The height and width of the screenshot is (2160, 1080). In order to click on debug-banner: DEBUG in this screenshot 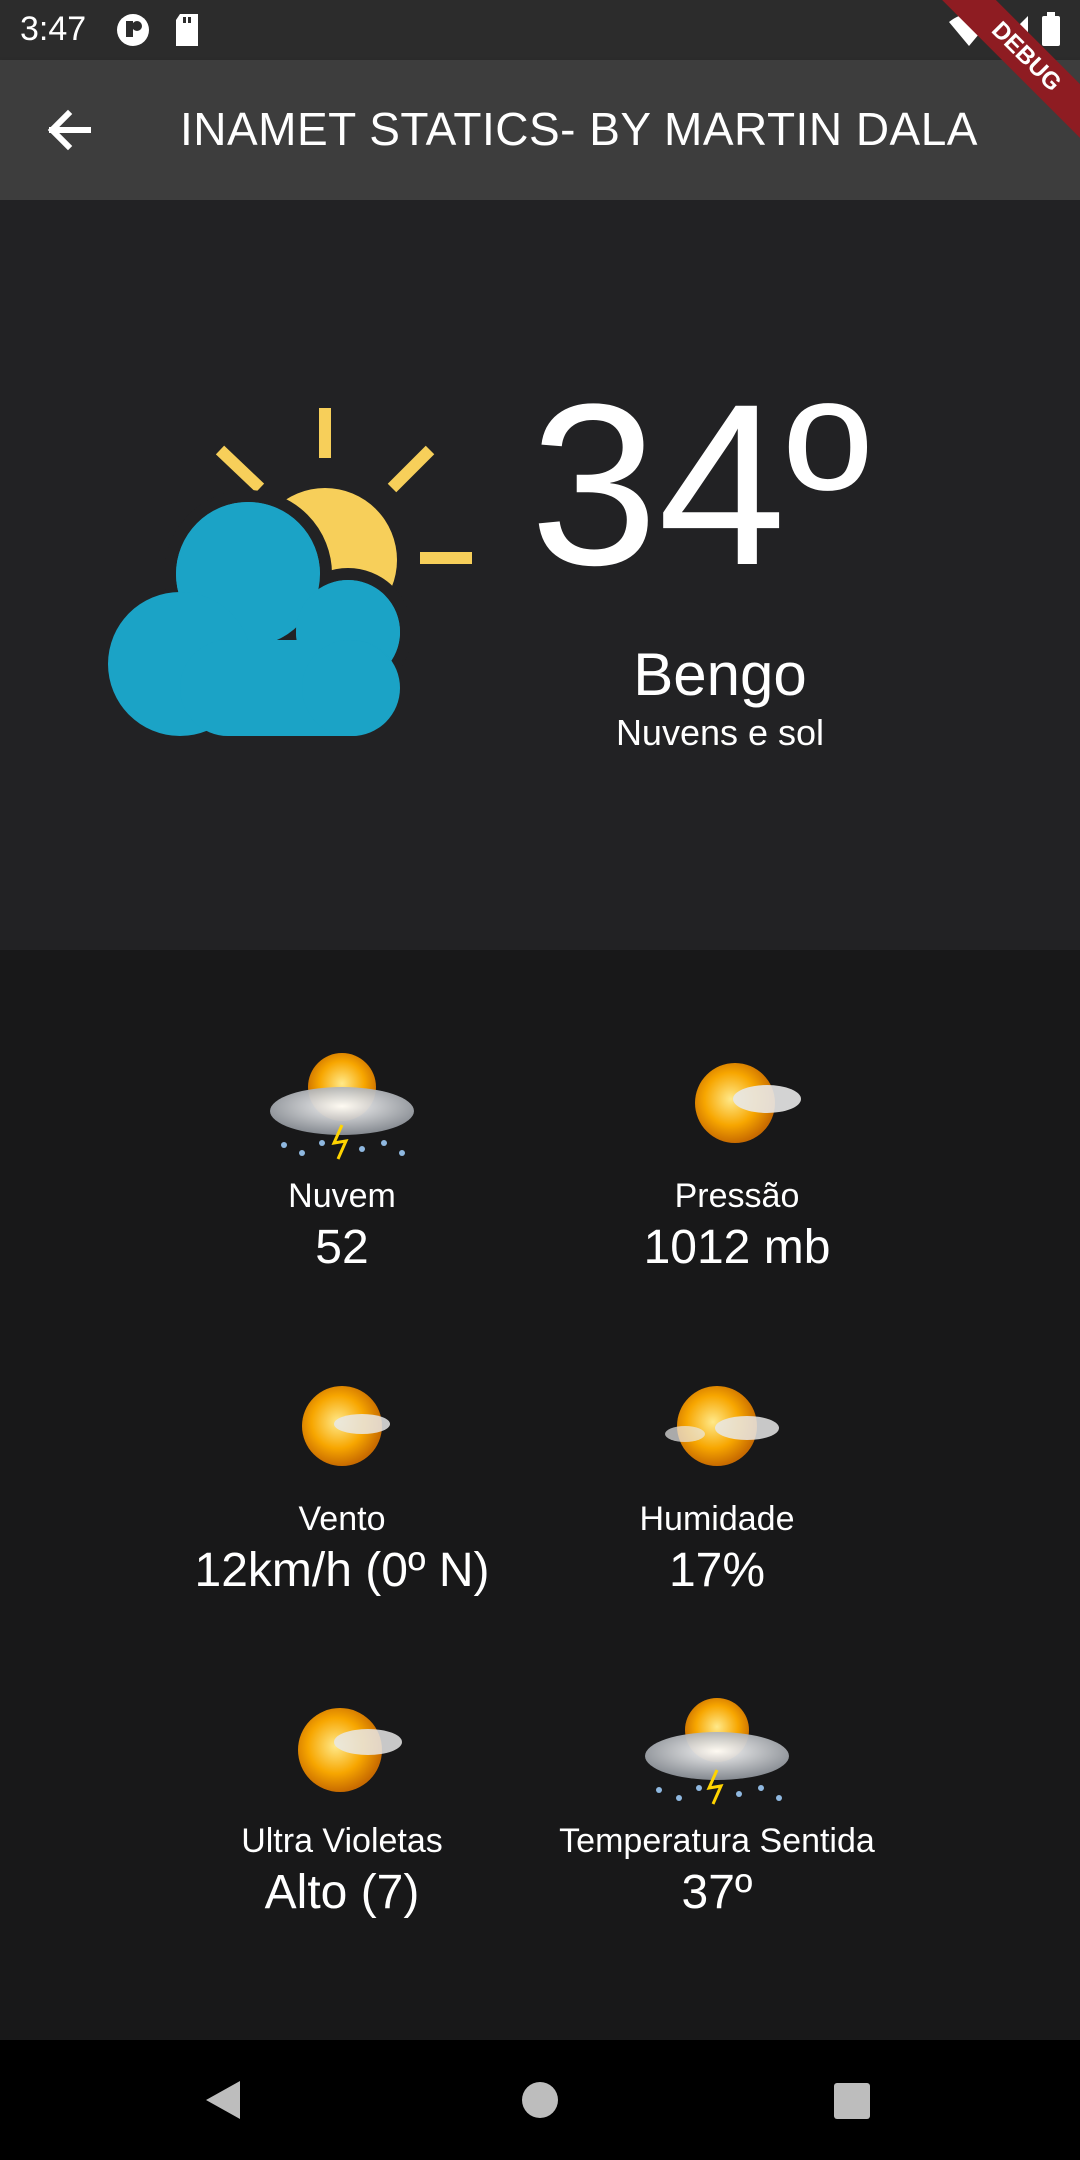, I will do `click(1005, 75)`.